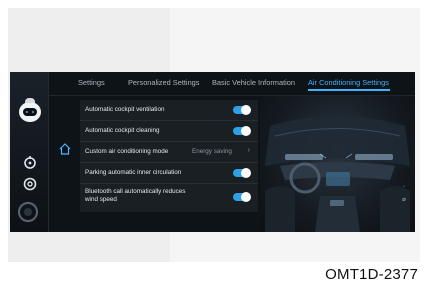 This screenshot has width=424, height=285. I want to click on figure-caption: OMT1D-2377, so click(371, 274).